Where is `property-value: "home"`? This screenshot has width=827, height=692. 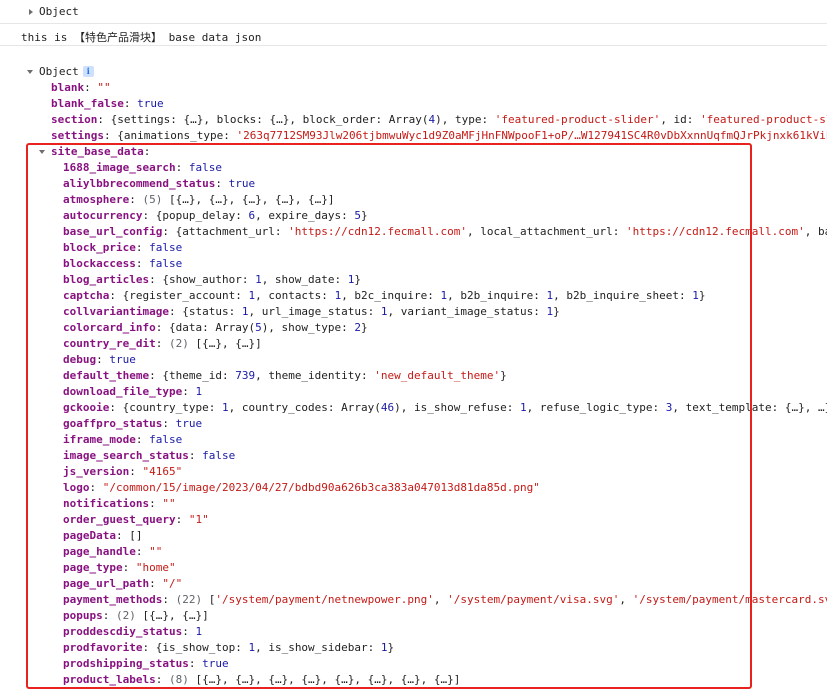 property-value: "home" is located at coordinates (155, 567).